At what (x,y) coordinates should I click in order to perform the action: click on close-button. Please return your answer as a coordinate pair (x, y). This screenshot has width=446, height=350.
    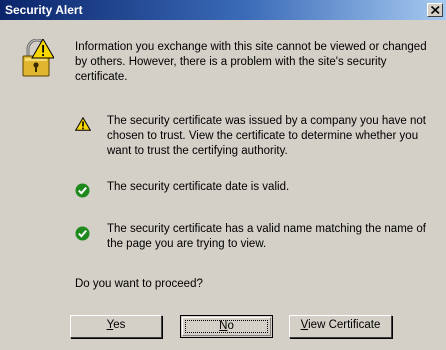
    Looking at the image, I should click on (435, 10).